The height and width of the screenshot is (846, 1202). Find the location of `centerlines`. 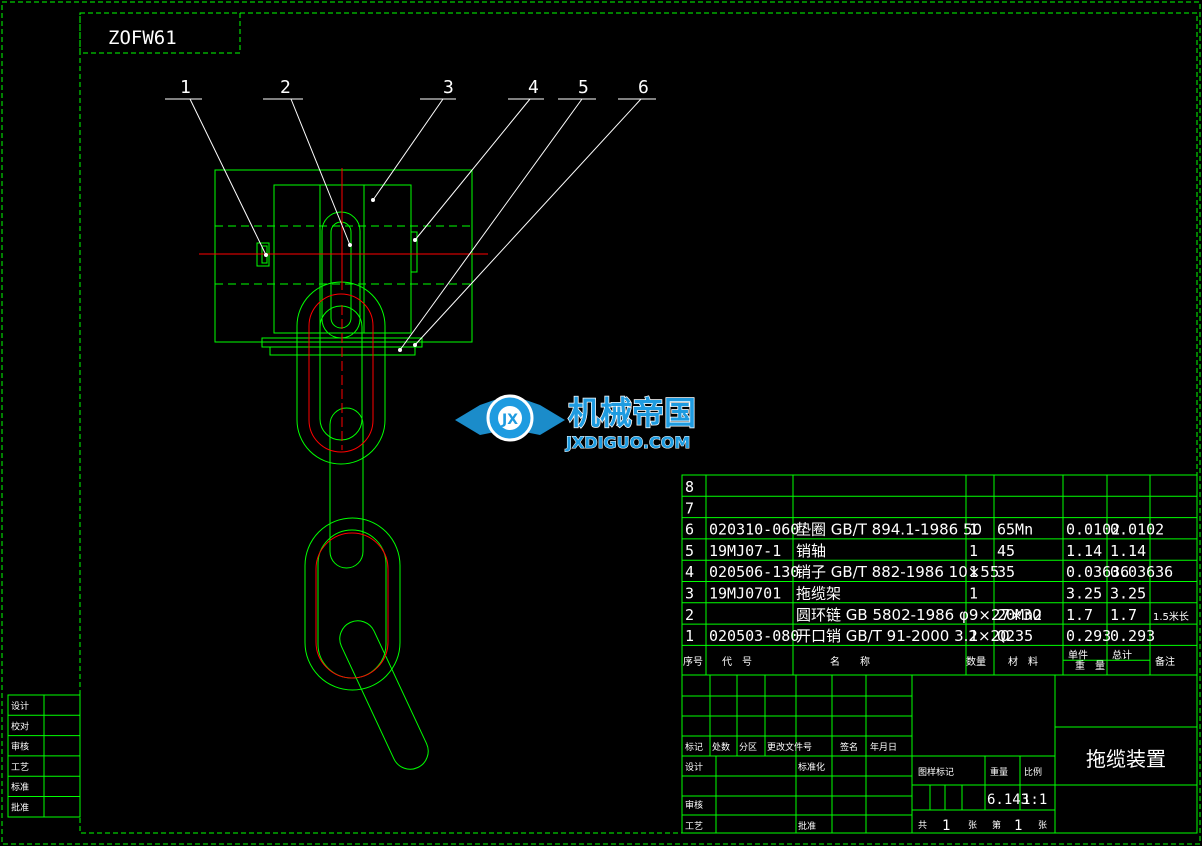

centerlines is located at coordinates (343, 423).